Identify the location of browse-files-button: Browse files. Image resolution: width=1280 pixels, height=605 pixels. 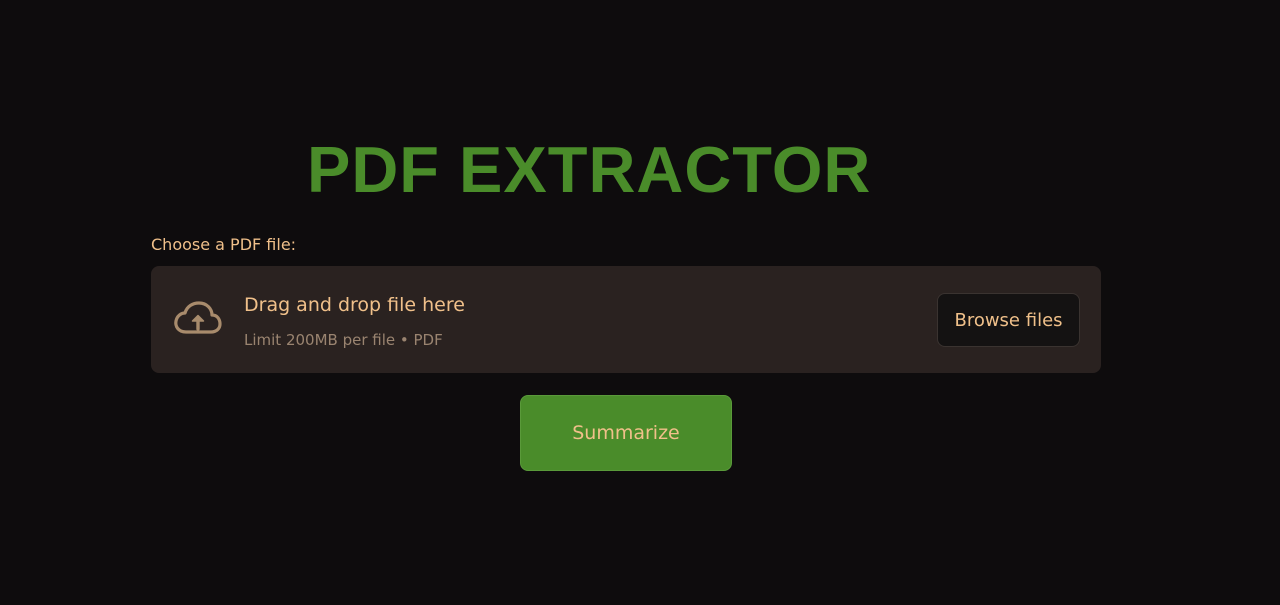
(1008, 320).